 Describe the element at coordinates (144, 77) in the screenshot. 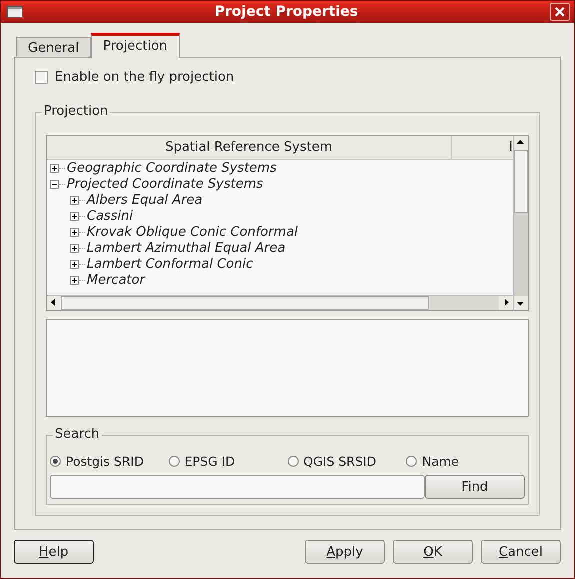

I see `checkbox-label: Enable on the fly projection` at that location.